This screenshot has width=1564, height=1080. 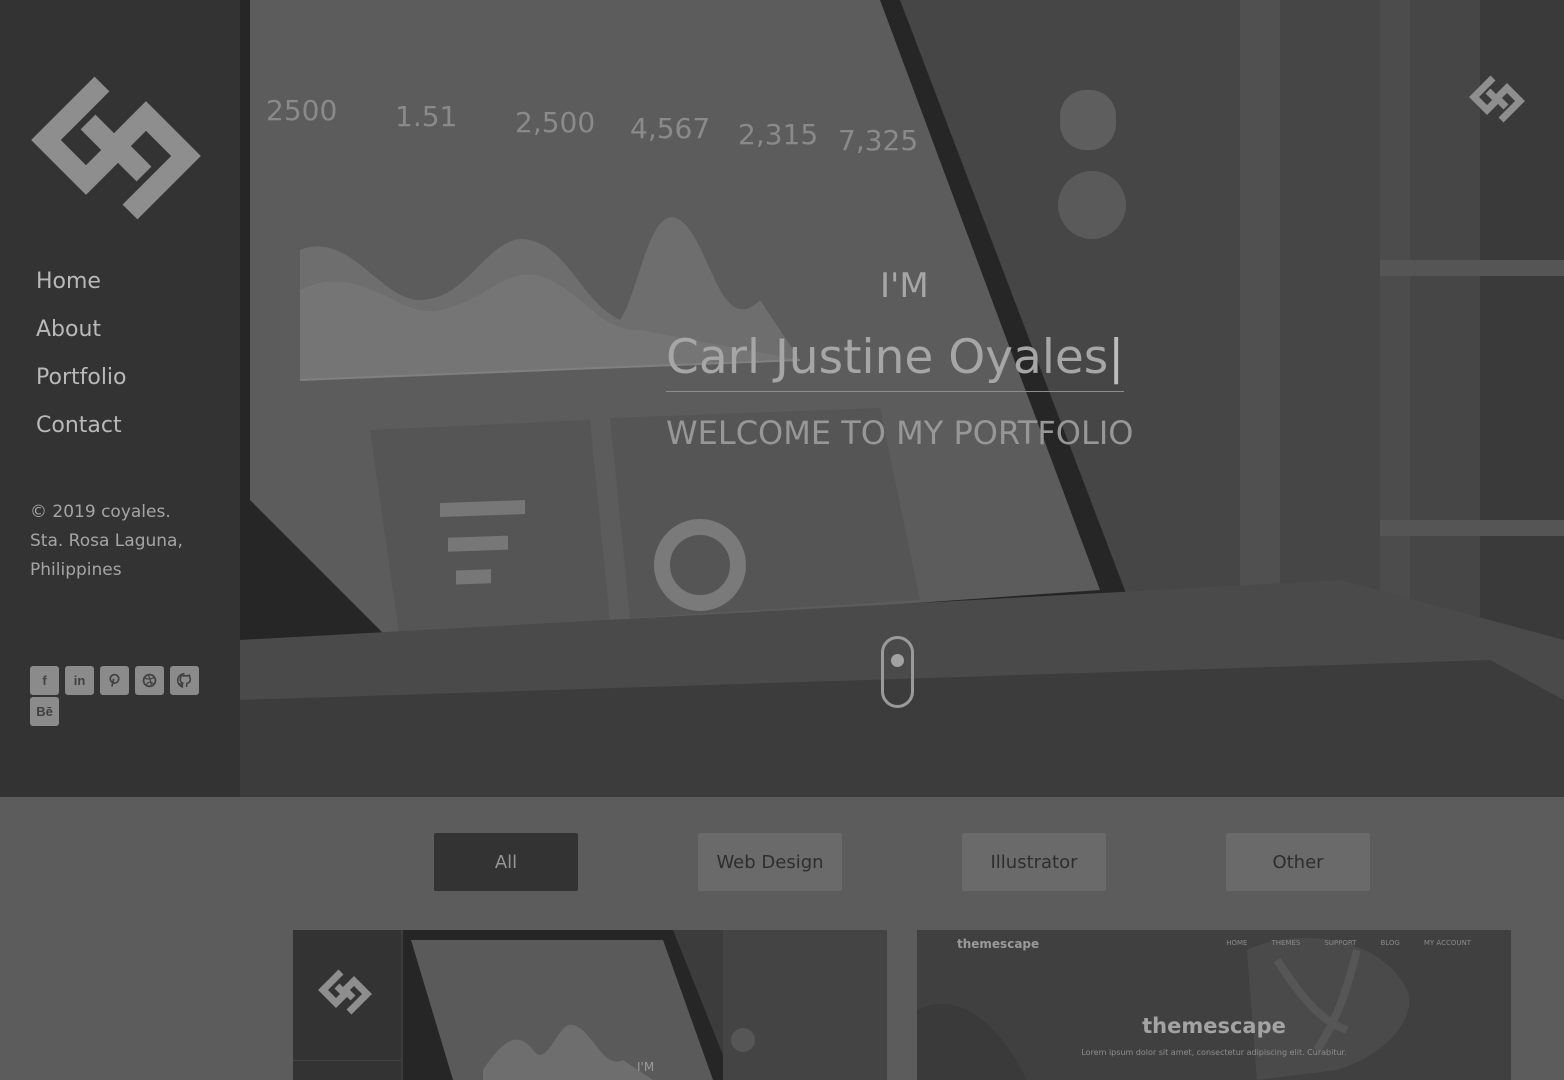 What do you see at coordinates (670, 128) in the screenshot?
I see `stat-4: 4,567` at bounding box center [670, 128].